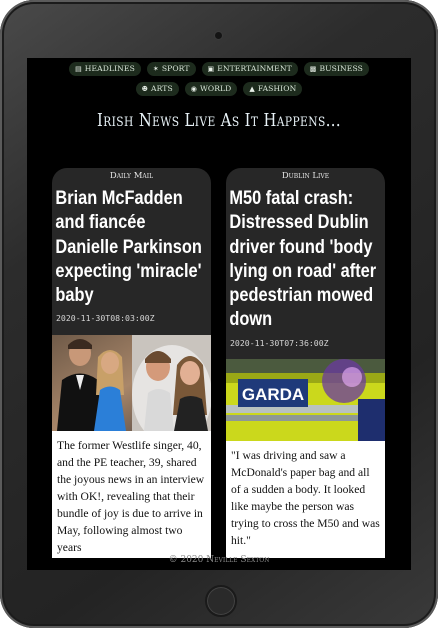 This screenshot has width=438, height=628. I want to click on footer-copyright: © 2020 Neville Sexton, so click(219, 560).